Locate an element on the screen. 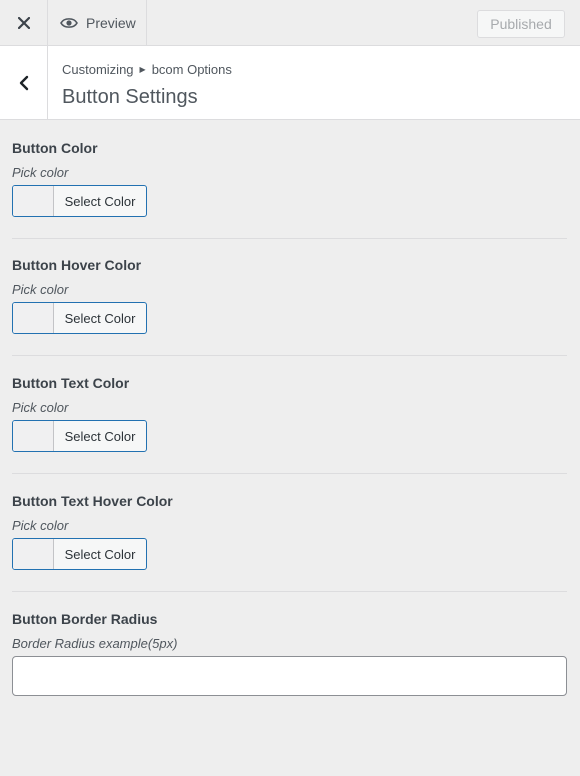  page-title: Button Settings is located at coordinates (130, 97).